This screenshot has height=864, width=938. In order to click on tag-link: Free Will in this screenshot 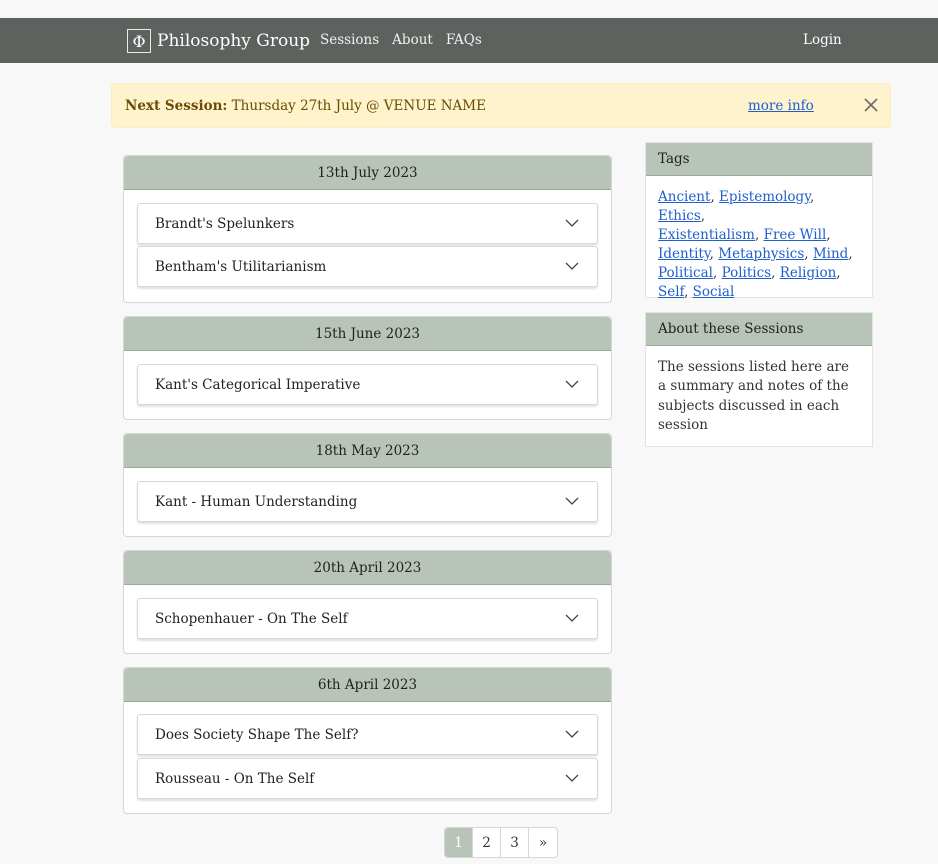, I will do `click(795, 235)`.